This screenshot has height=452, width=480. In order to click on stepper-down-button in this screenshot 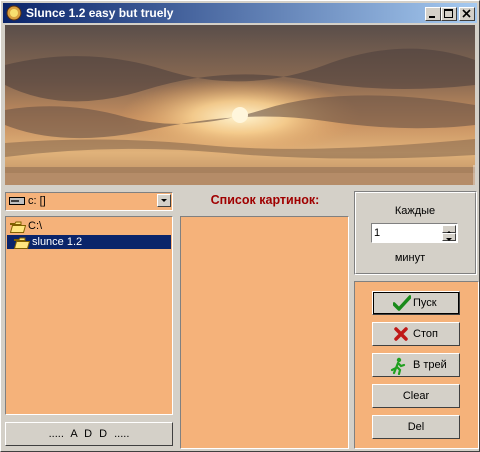, I will do `click(449, 237)`.